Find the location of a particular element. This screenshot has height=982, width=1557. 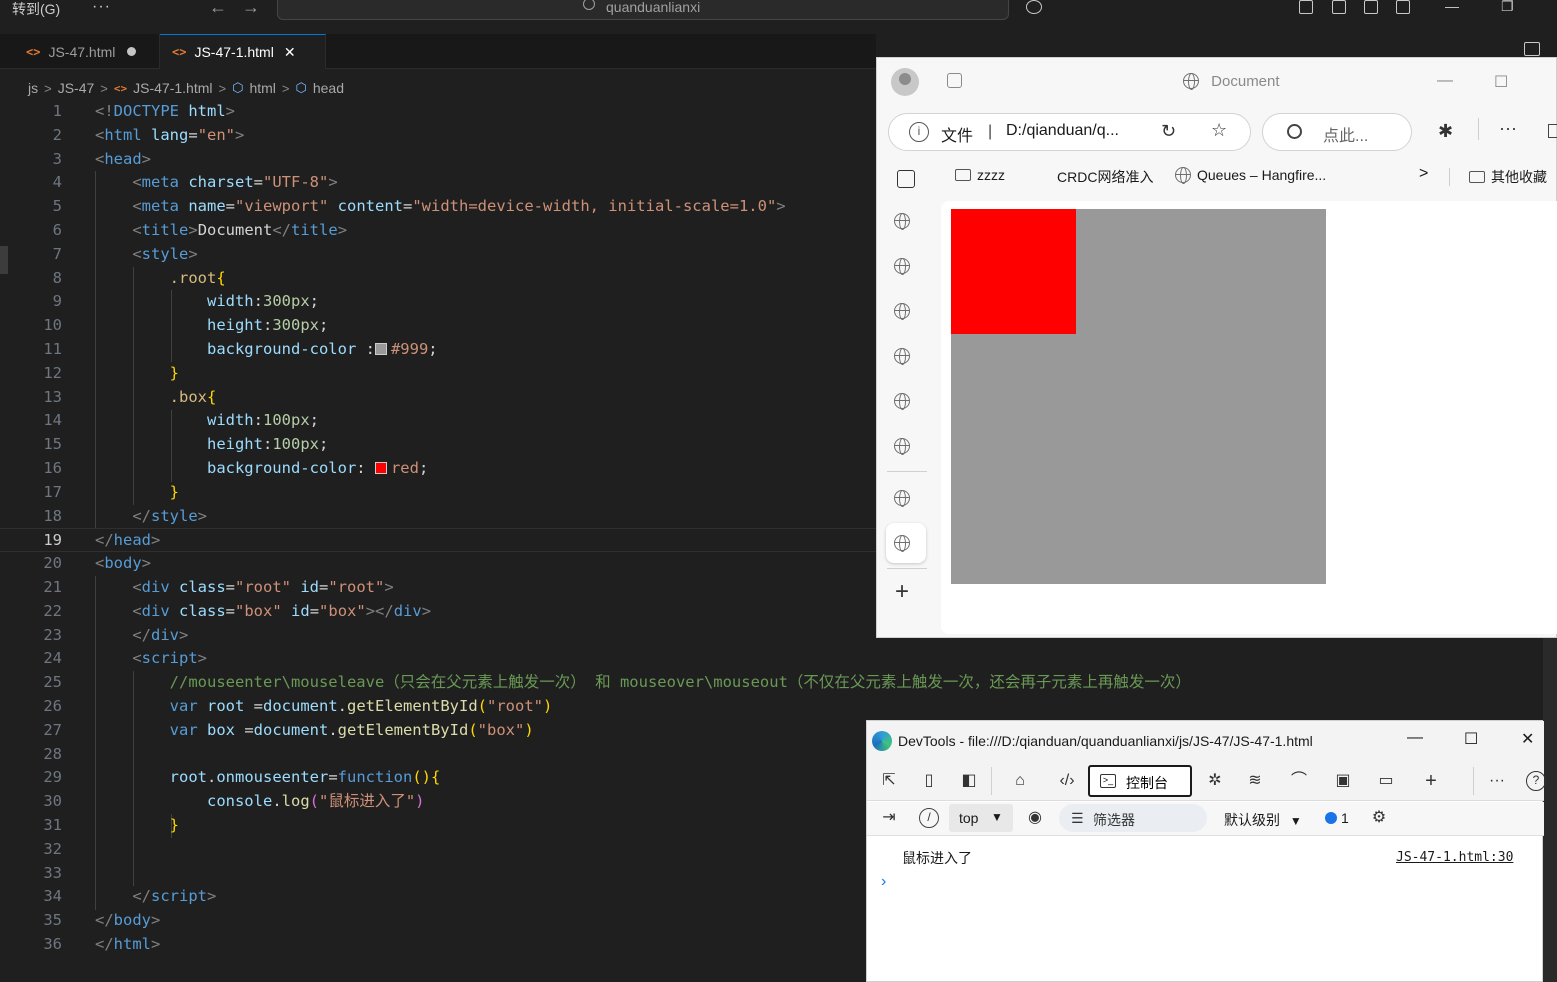

collections-icon is located at coordinates (1552, 131).